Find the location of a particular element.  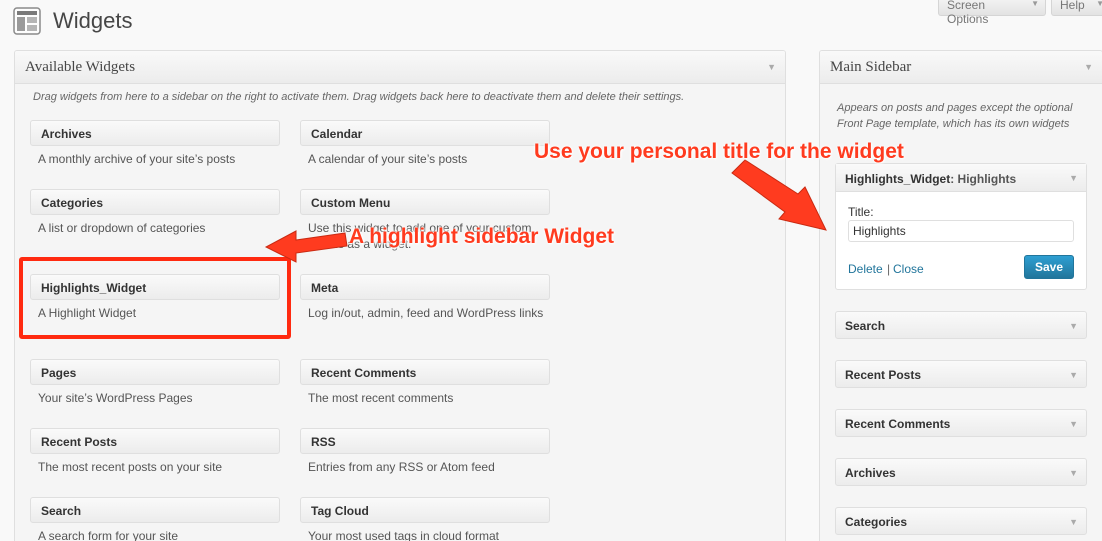

annotation-title-note: Use your personal title for the widget is located at coordinates (719, 151).